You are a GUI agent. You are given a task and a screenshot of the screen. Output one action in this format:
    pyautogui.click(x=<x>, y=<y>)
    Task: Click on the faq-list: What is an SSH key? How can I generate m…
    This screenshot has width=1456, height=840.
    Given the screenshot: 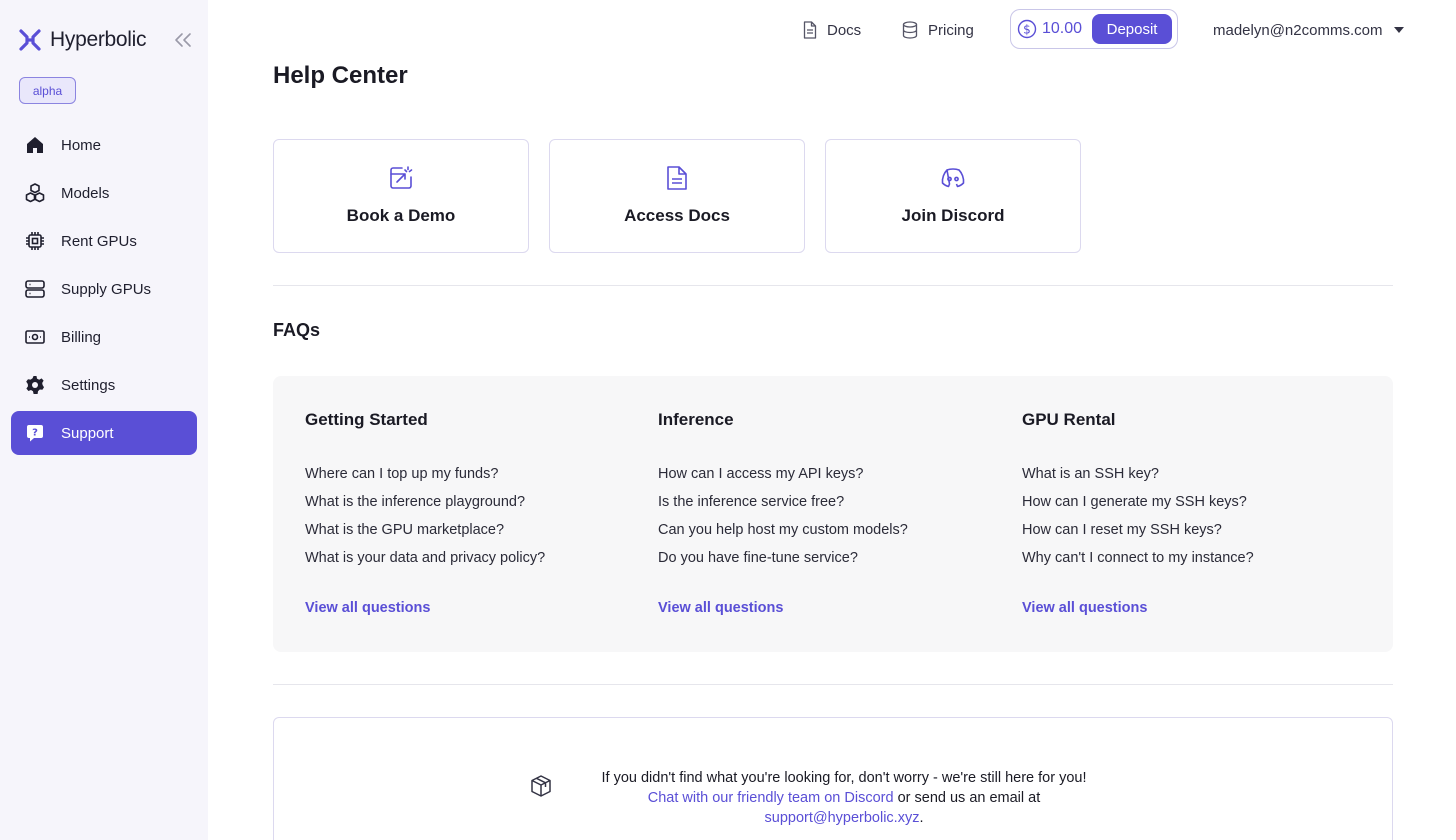 What is the action you would take?
    pyautogui.click(x=1138, y=520)
    